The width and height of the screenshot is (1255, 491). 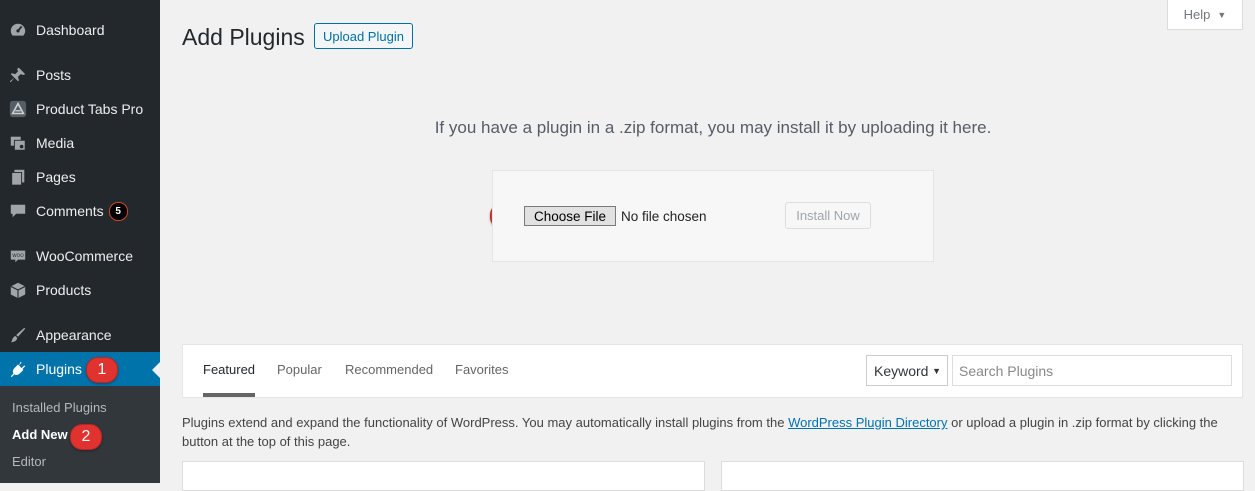 What do you see at coordinates (901, 370) in the screenshot?
I see `search-type-value: Keyword` at bounding box center [901, 370].